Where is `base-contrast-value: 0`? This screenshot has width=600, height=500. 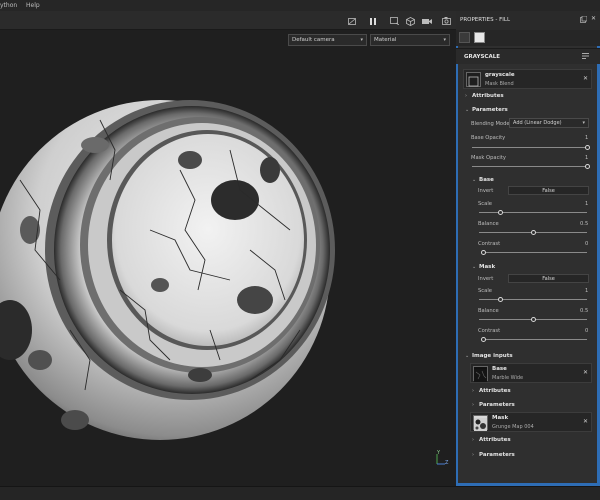
base-contrast-value: 0 is located at coordinates (587, 244).